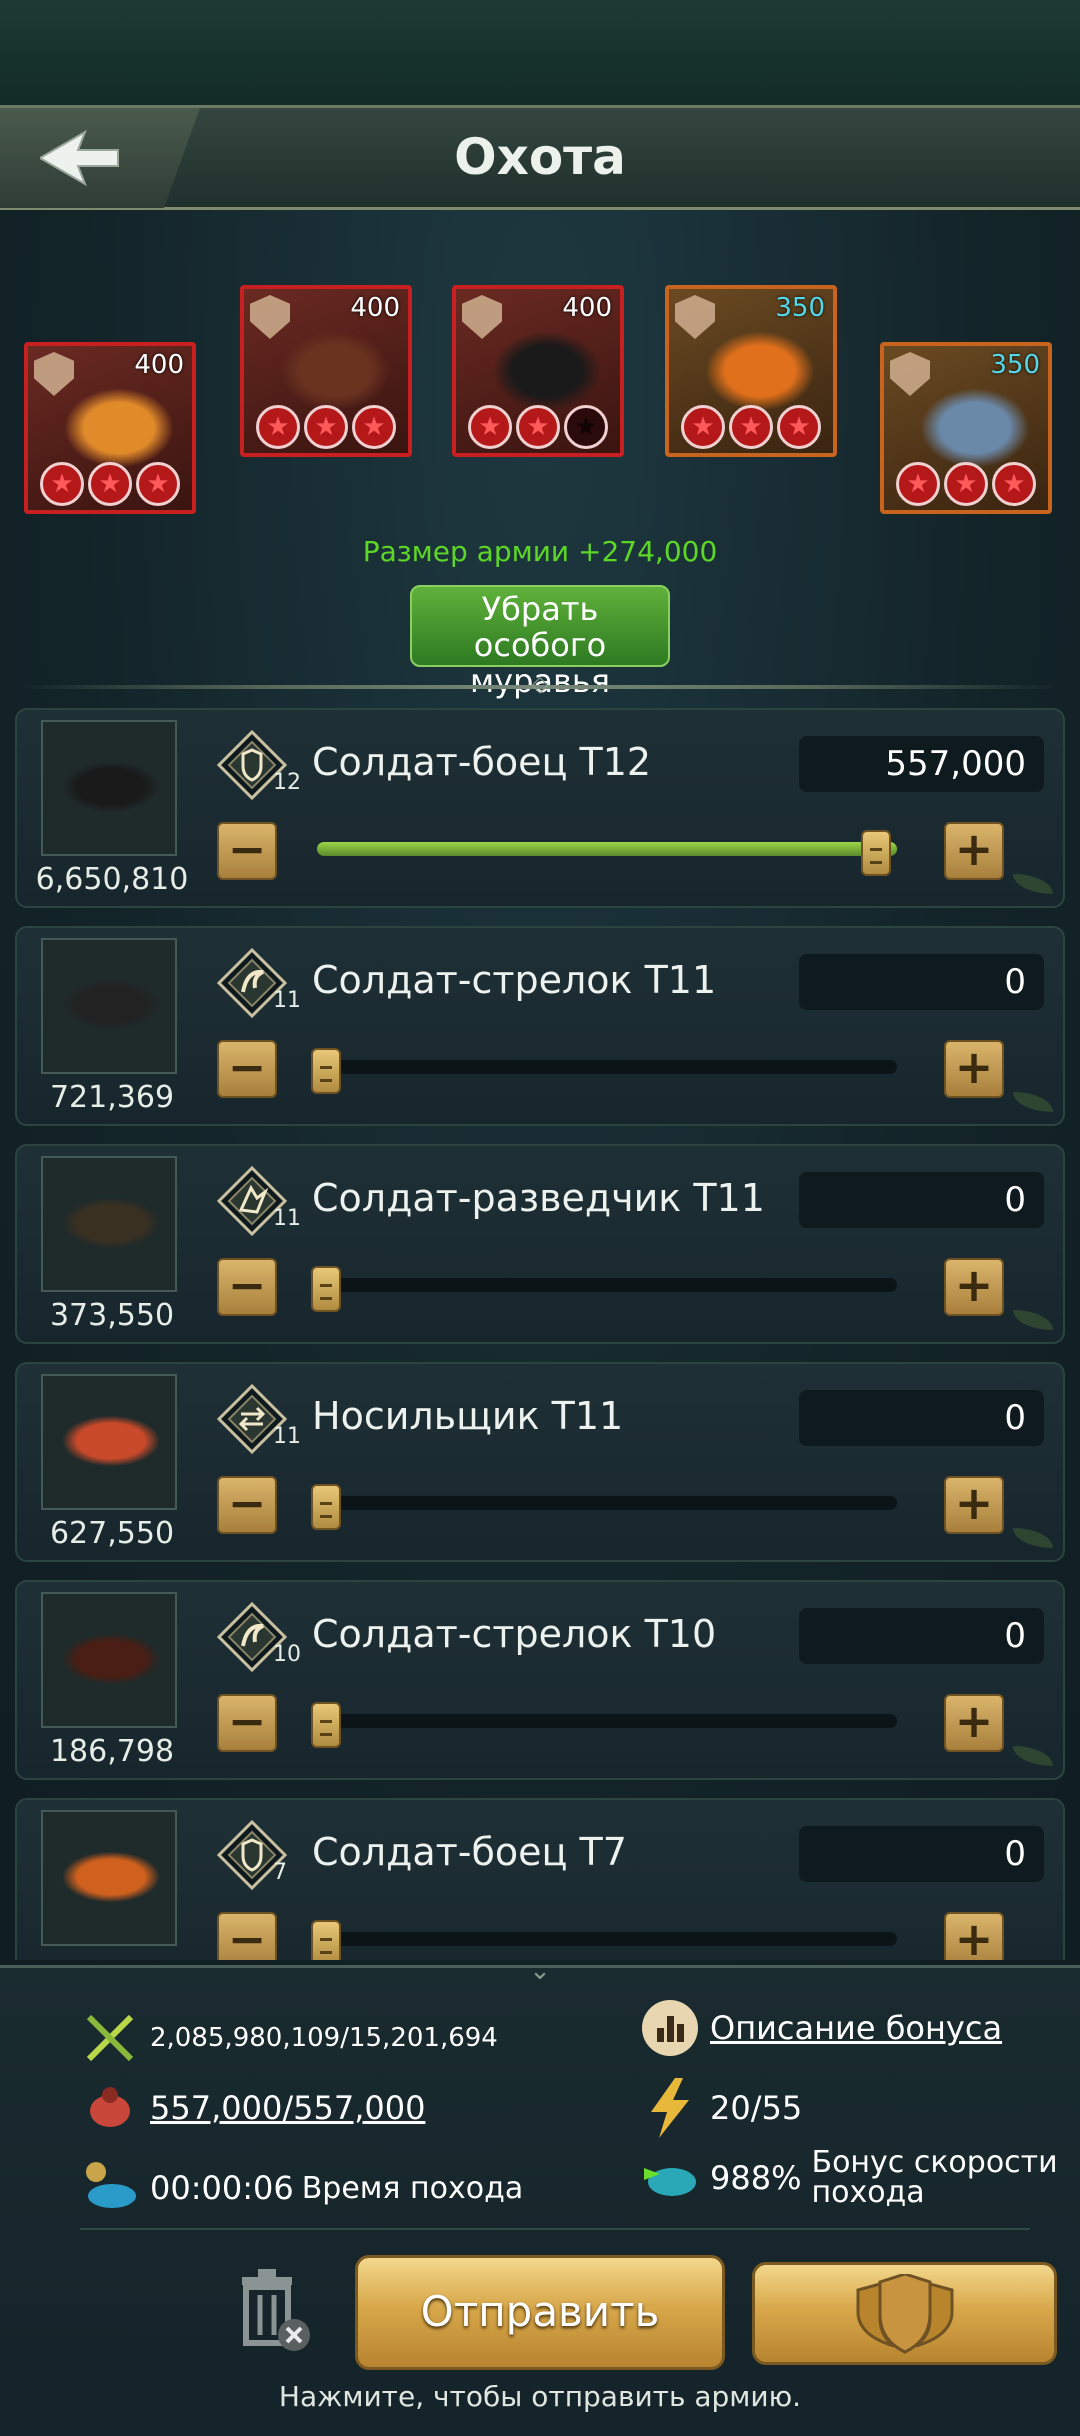  Describe the element at coordinates (850, 2178) in the screenshot. I see `speed-bonus-stat: 988% Бонус скорости похода` at that location.